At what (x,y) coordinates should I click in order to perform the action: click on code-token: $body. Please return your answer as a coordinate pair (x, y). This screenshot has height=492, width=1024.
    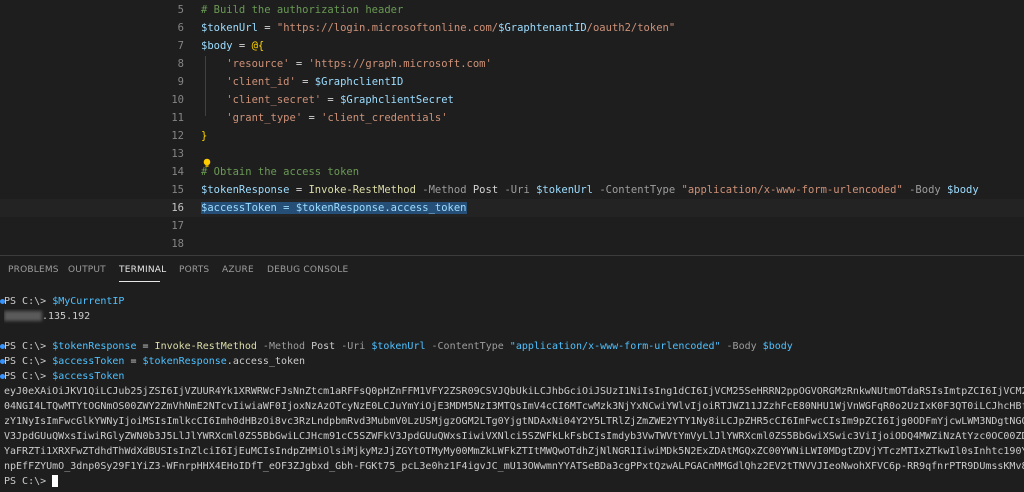
    Looking at the image, I should click on (217, 46).